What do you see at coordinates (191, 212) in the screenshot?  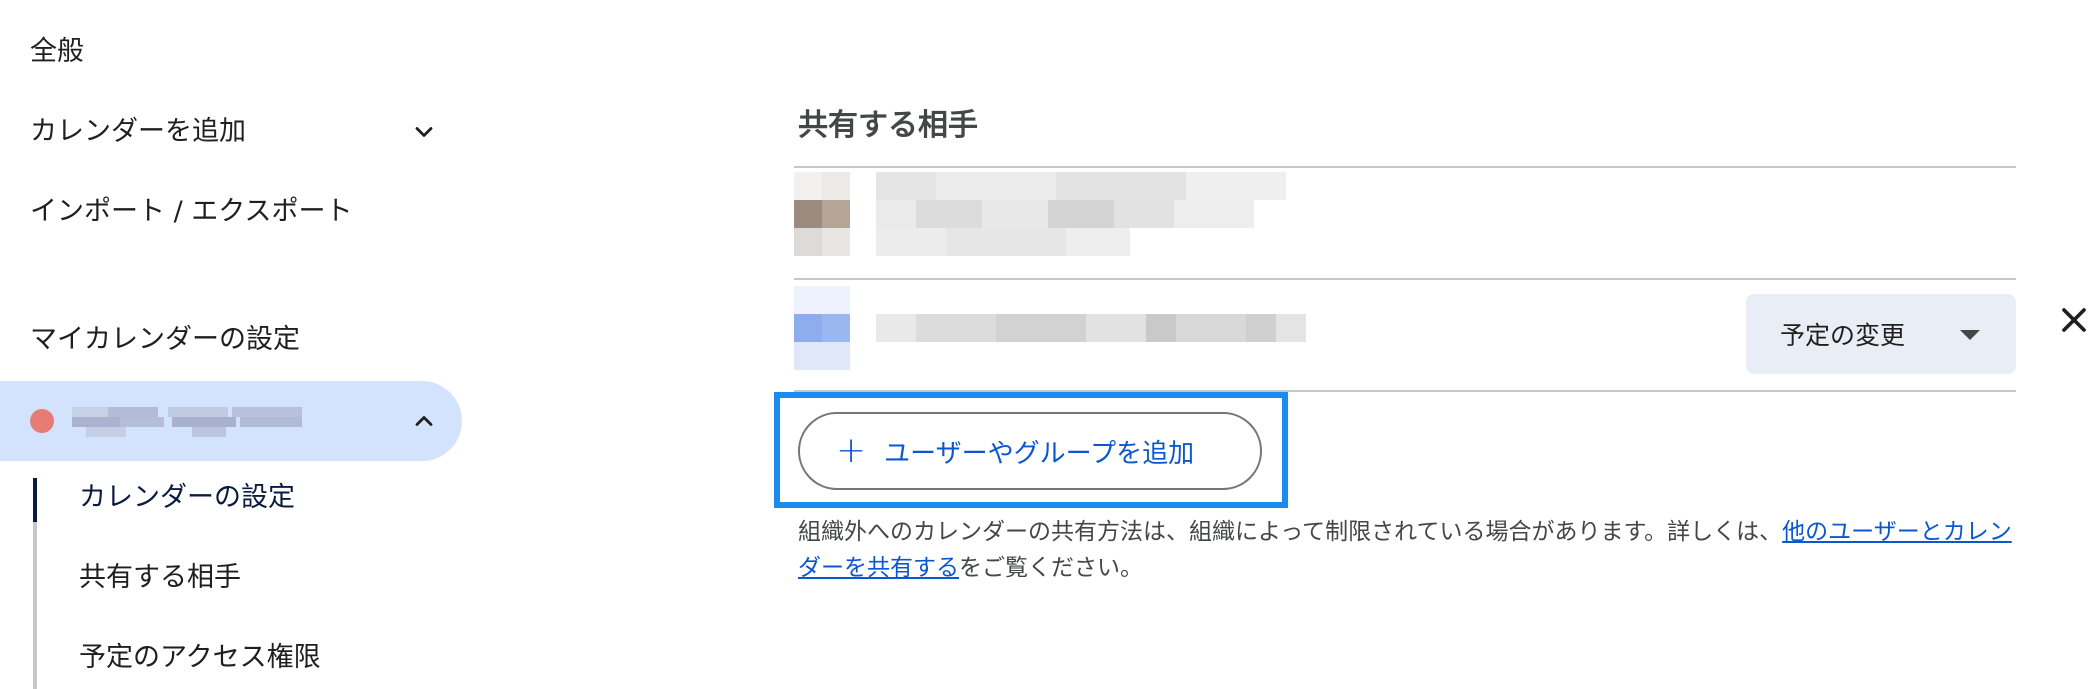 I see `sidebar-item-import-export: インポート / エクスポート` at bounding box center [191, 212].